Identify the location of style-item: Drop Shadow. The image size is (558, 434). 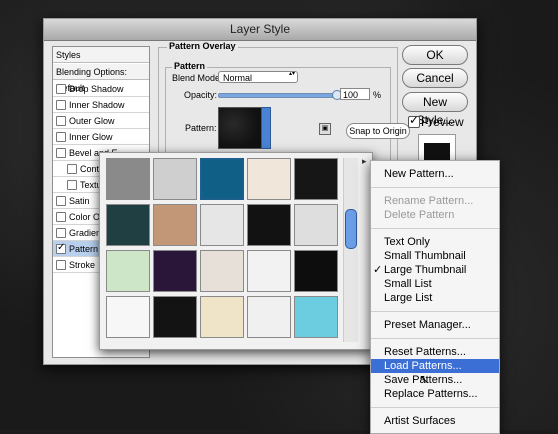
(101, 89).